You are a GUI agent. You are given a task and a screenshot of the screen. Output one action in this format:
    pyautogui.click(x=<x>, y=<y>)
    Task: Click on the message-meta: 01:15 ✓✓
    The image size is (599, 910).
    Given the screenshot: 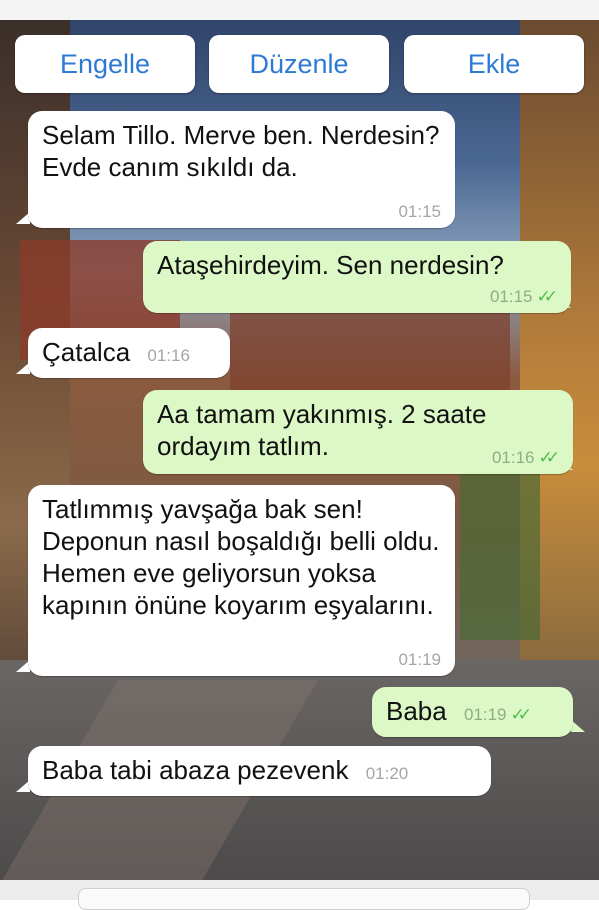 What is the action you would take?
    pyautogui.click(x=523, y=297)
    